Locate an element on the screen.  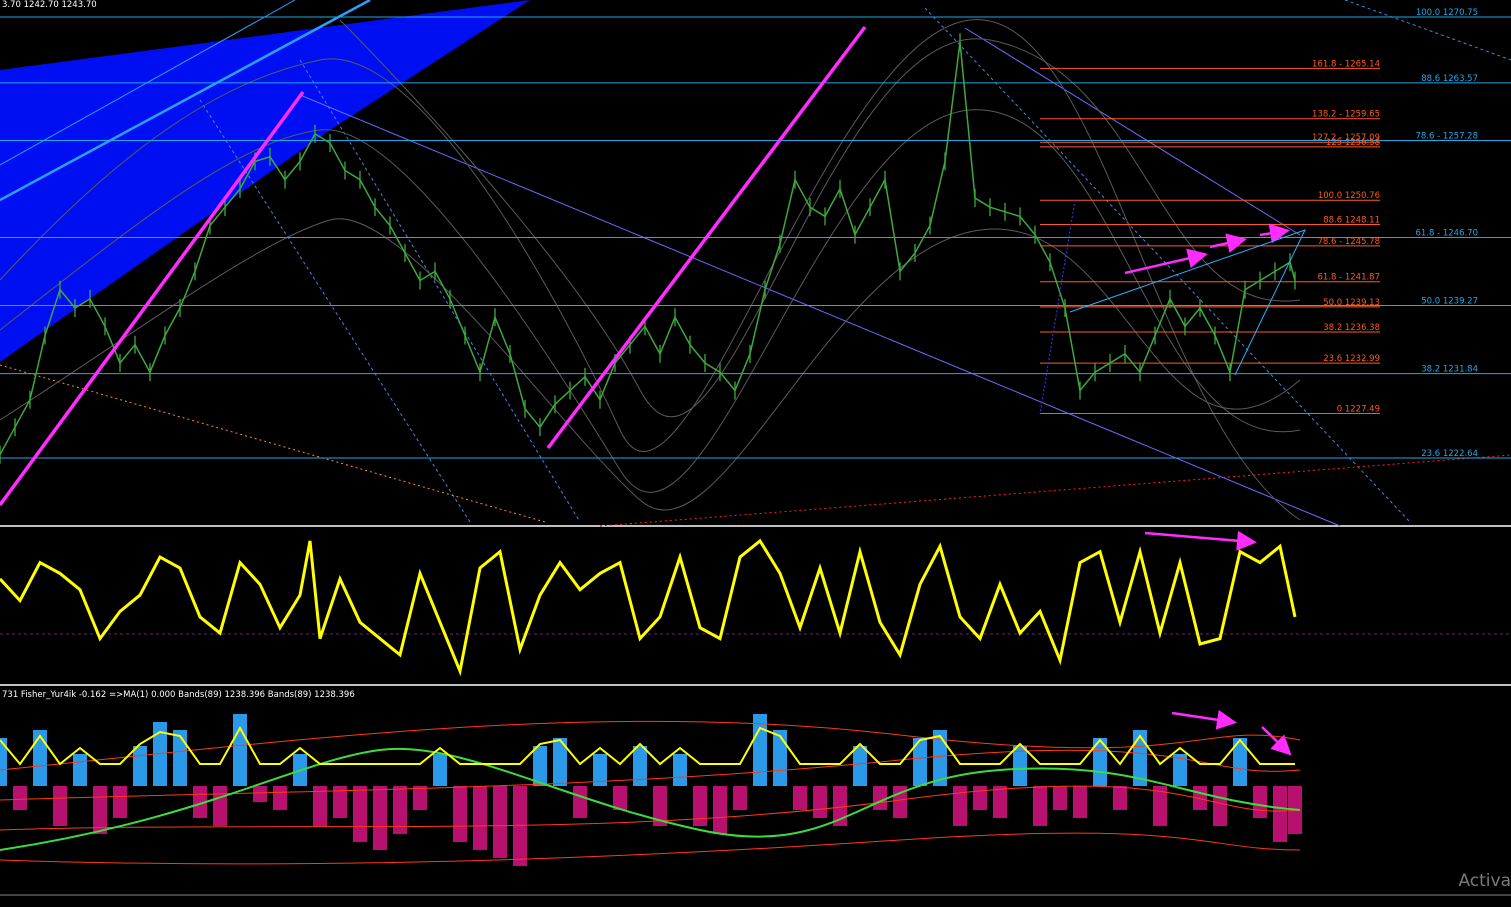
fib-level-label: 23.6 1232.99 is located at coordinates (1351, 359).